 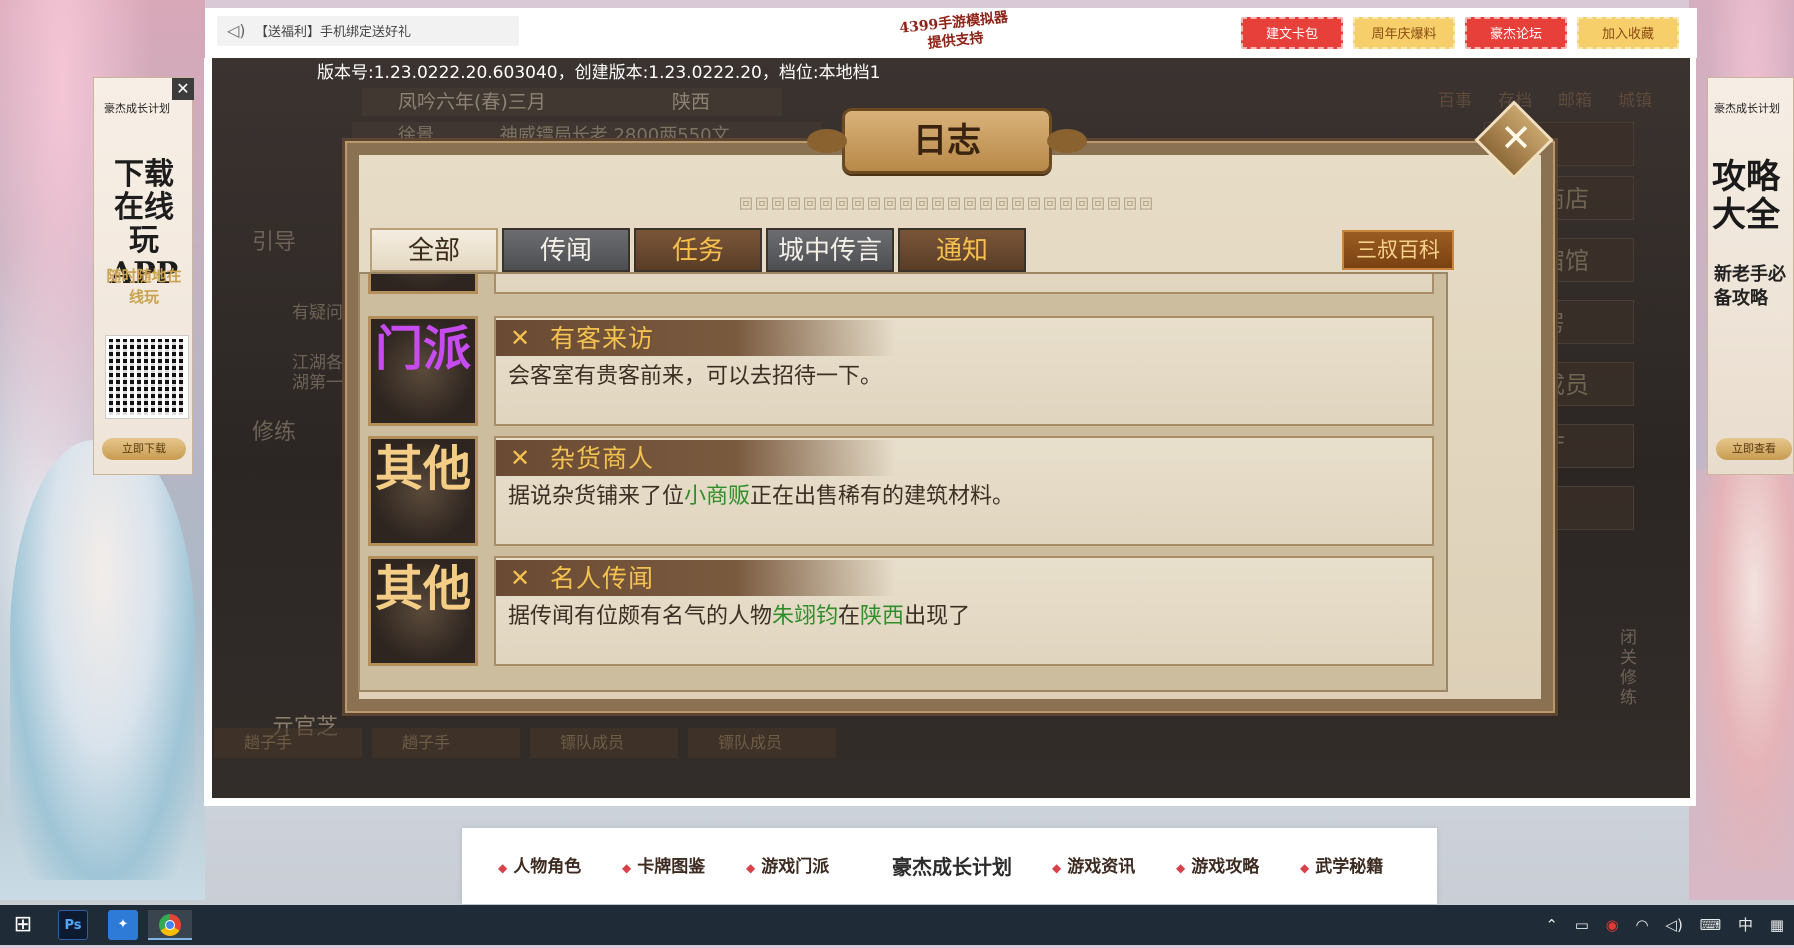 What do you see at coordinates (23, 925) in the screenshot?
I see `windows-start-icon: ⊞` at bounding box center [23, 925].